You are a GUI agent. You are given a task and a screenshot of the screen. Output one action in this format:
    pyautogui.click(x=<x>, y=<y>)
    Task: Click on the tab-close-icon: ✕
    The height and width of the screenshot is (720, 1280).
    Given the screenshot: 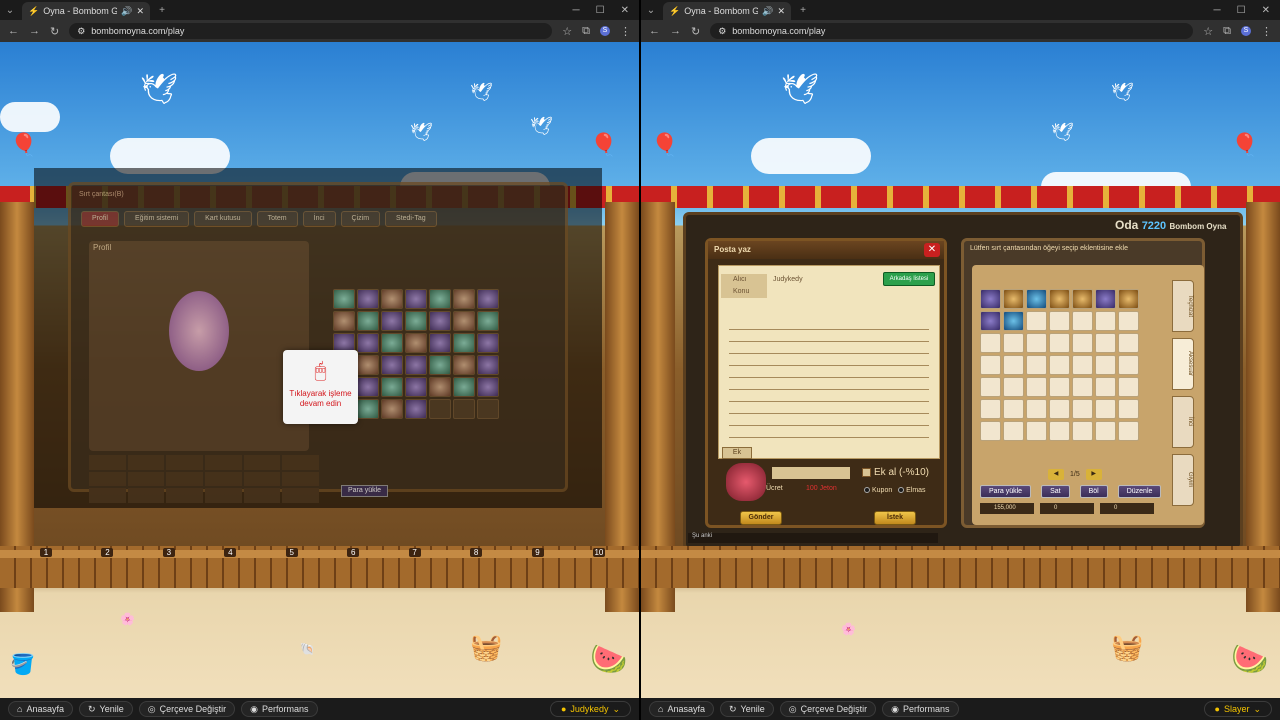 What is the action you would take?
    pyautogui.click(x=781, y=11)
    